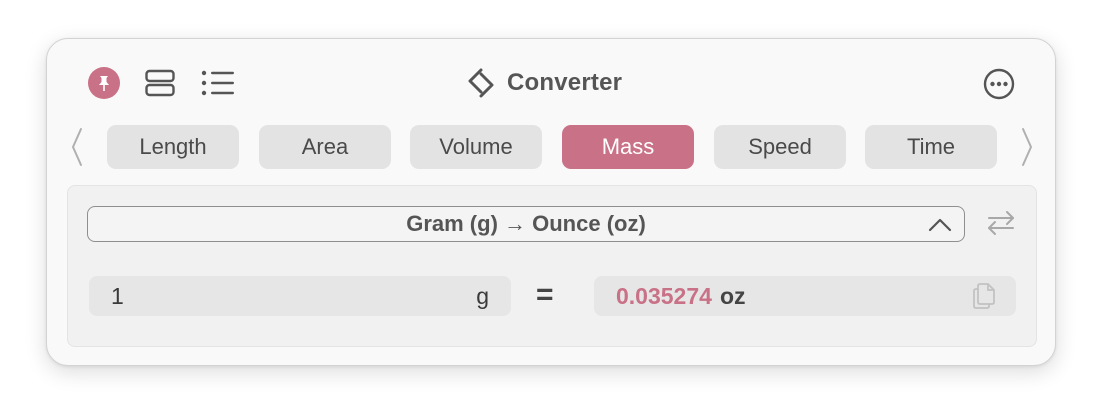 The height and width of the screenshot is (420, 1102). I want to click on tab-scroll-next-button, so click(1027, 147).